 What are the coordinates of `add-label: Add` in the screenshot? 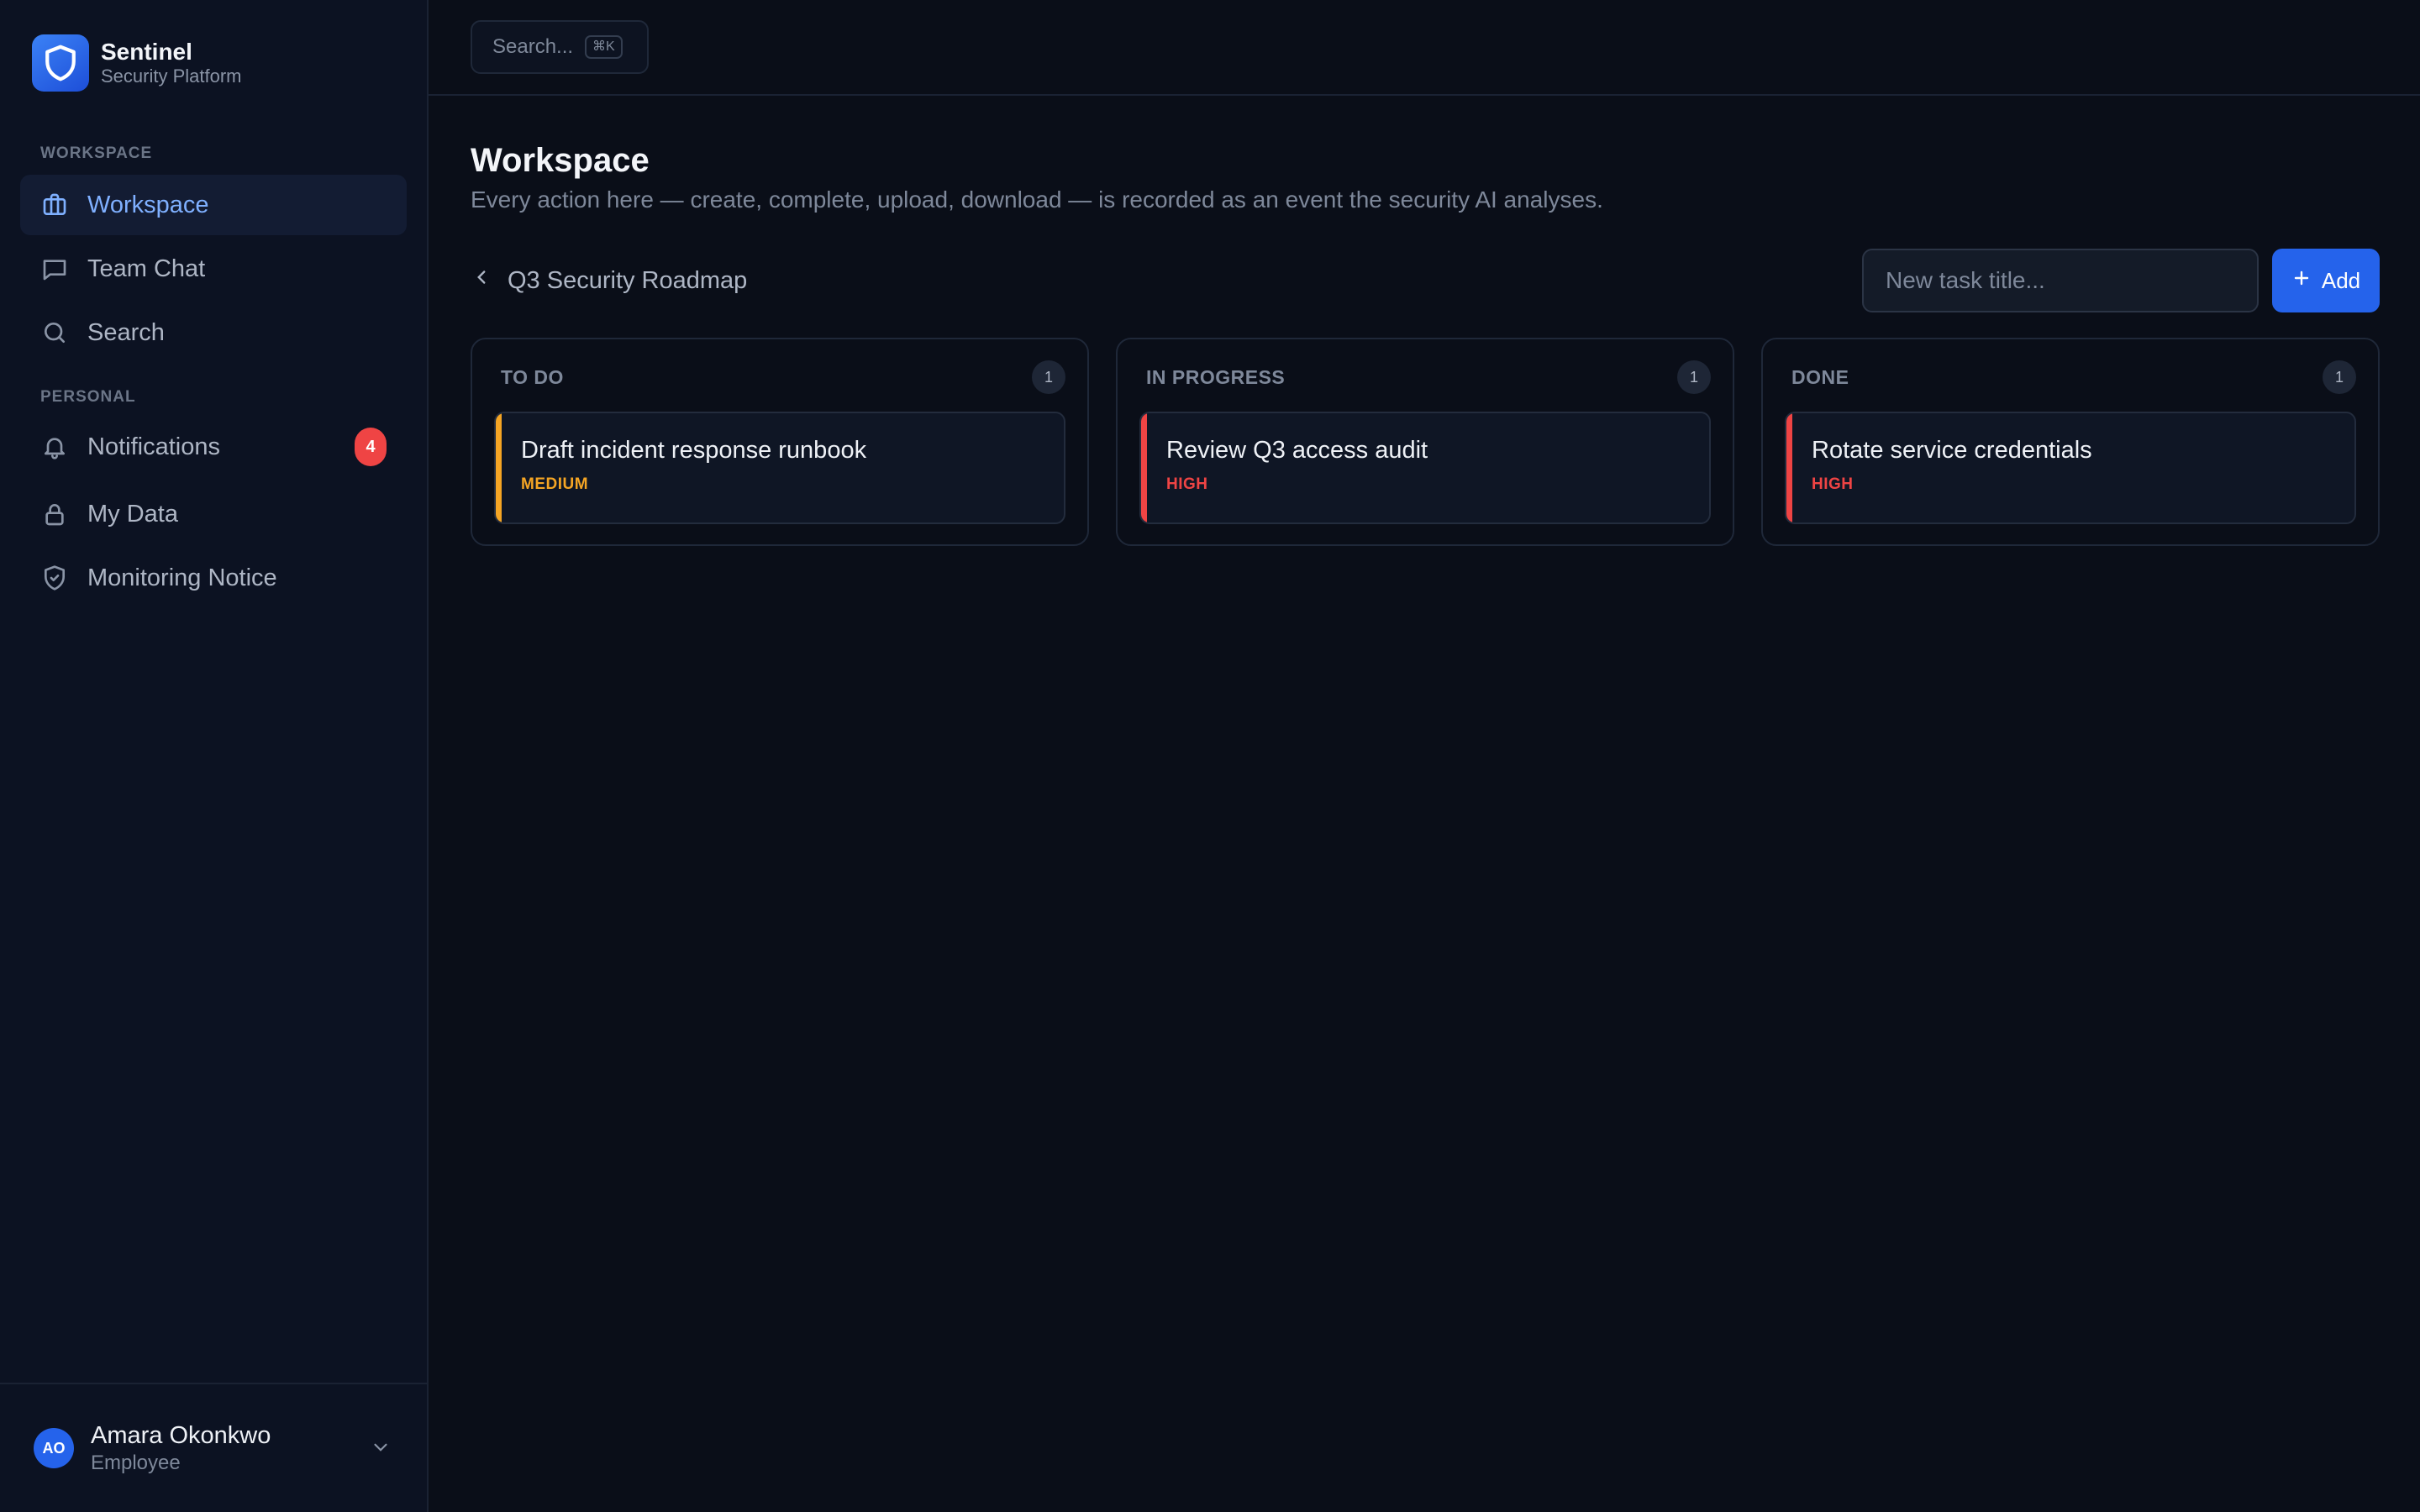 It's located at (2341, 280).